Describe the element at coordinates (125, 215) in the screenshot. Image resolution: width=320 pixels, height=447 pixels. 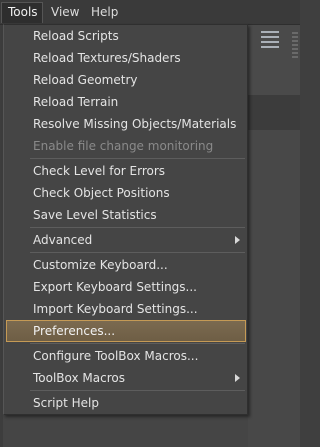
I see `menu-item-save-statistics: Save Level Statistics` at that location.